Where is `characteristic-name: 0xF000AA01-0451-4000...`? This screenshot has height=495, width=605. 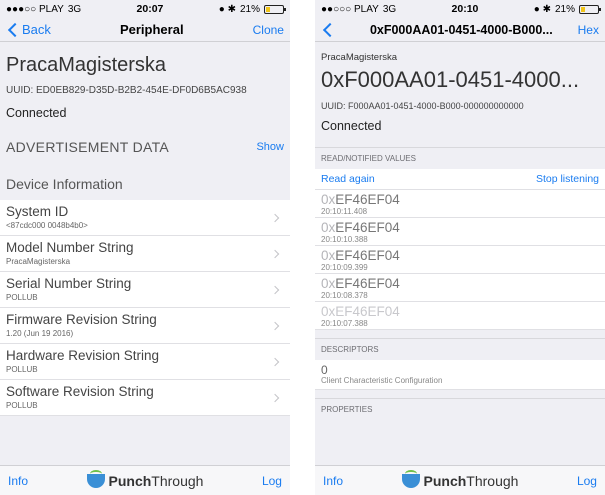 characteristic-name: 0xF000AA01-0451-4000... is located at coordinates (450, 79).